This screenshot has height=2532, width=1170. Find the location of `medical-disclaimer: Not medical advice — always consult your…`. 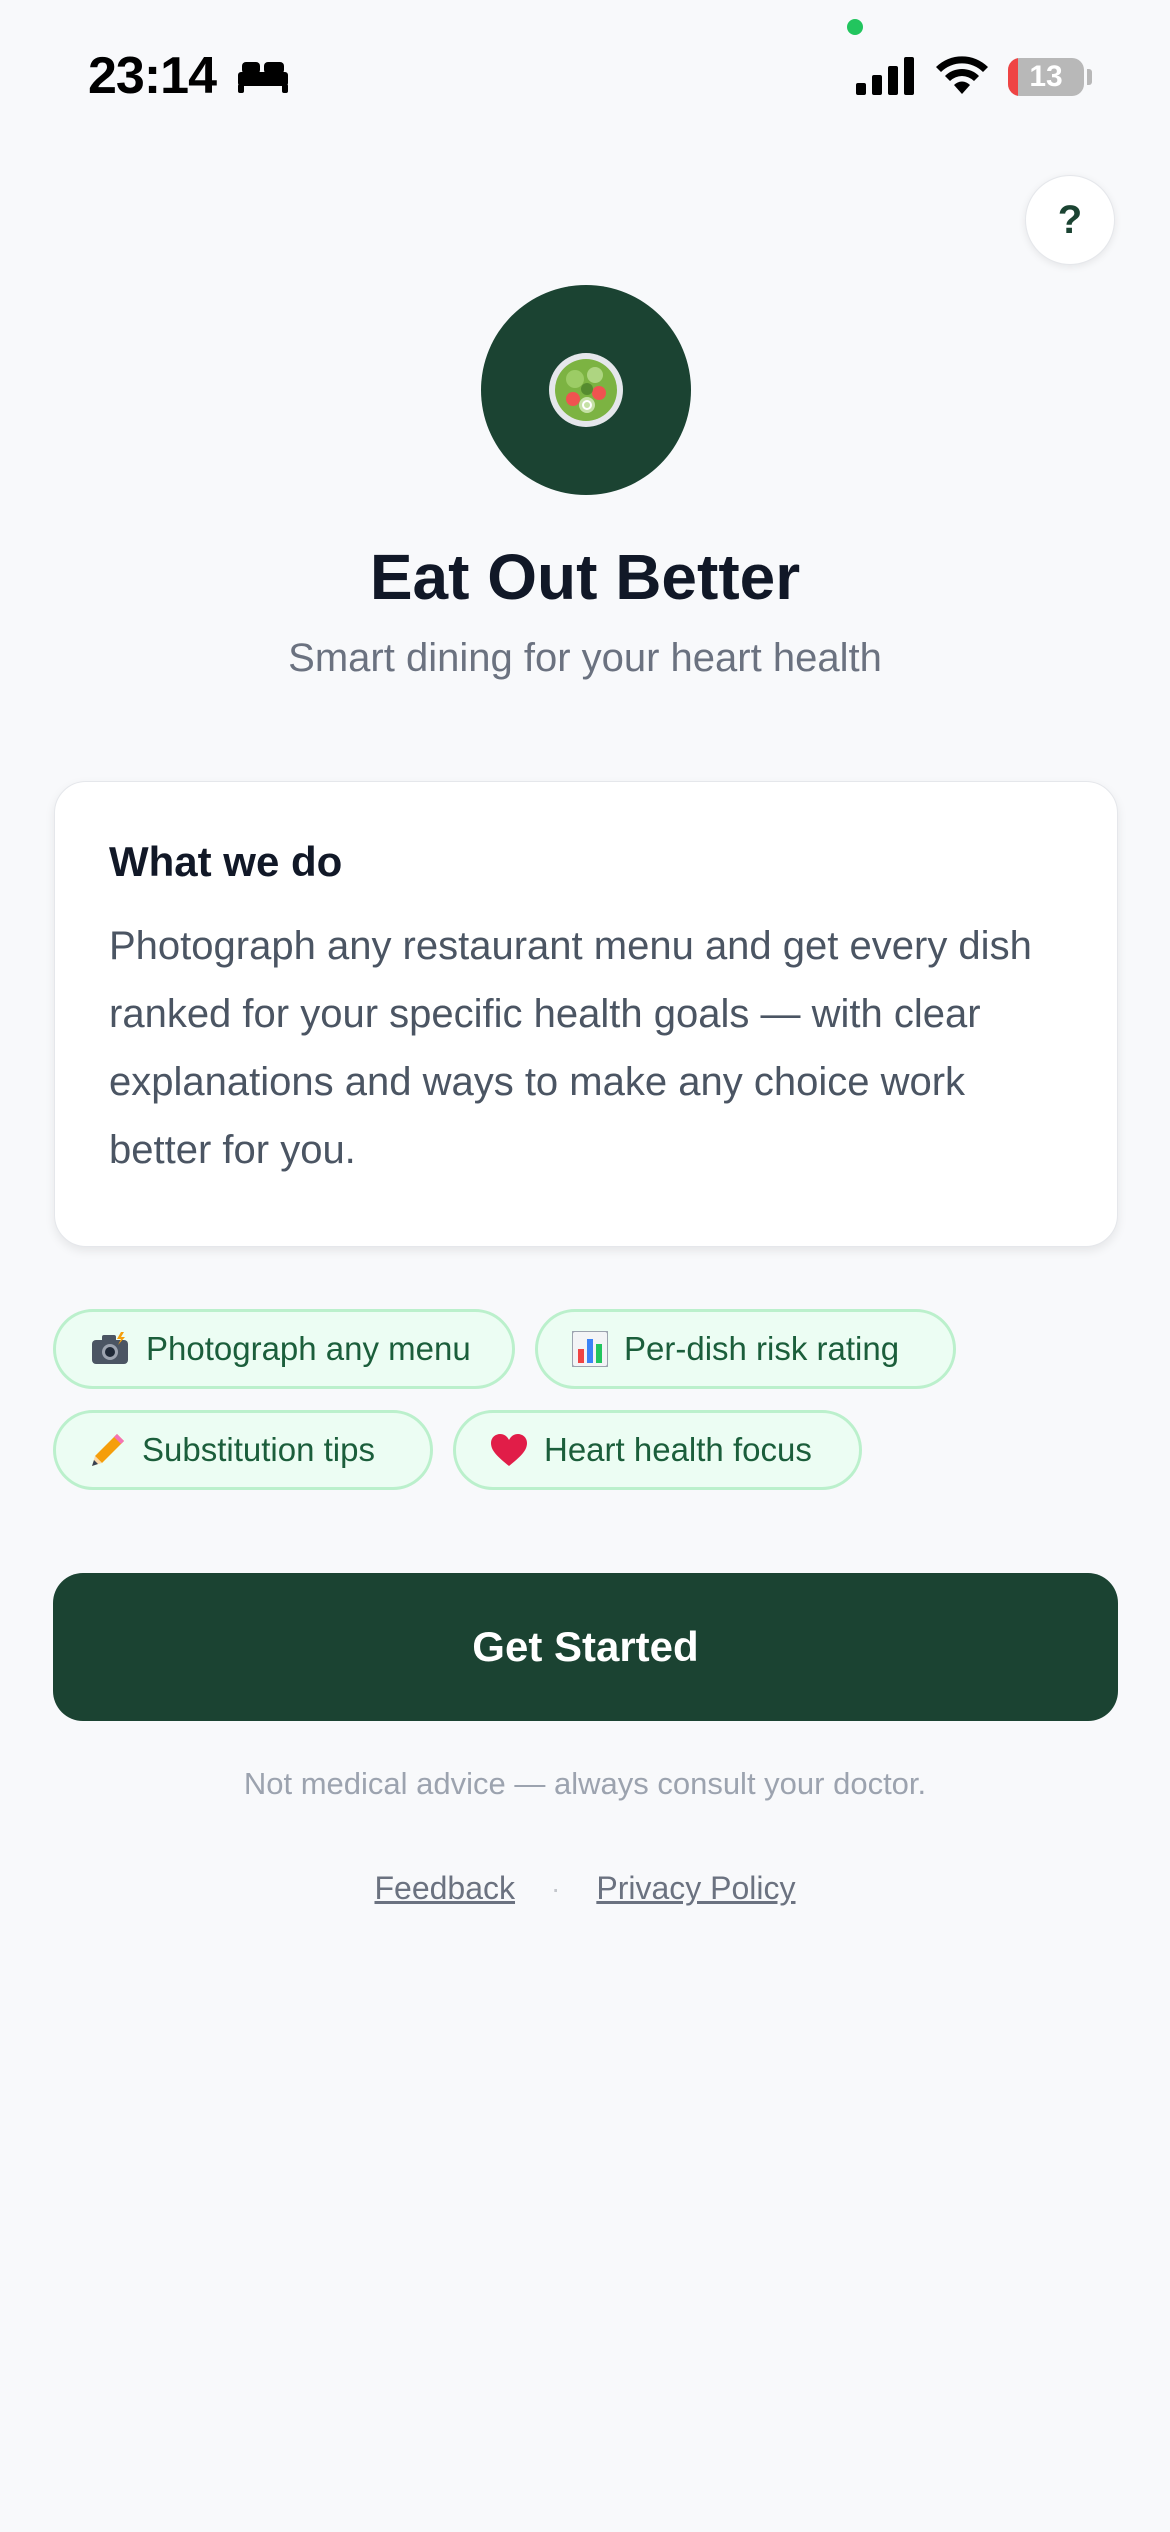

medical-disclaimer: Not medical advice — always consult your… is located at coordinates (585, 1783).